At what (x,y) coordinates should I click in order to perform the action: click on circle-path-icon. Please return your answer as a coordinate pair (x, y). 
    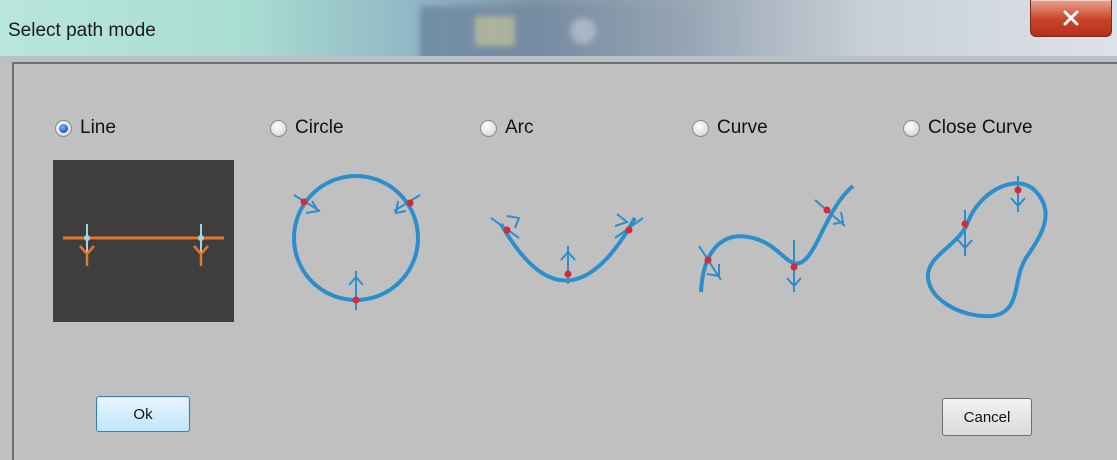
    Looking at the image, I should click on (360, 245).